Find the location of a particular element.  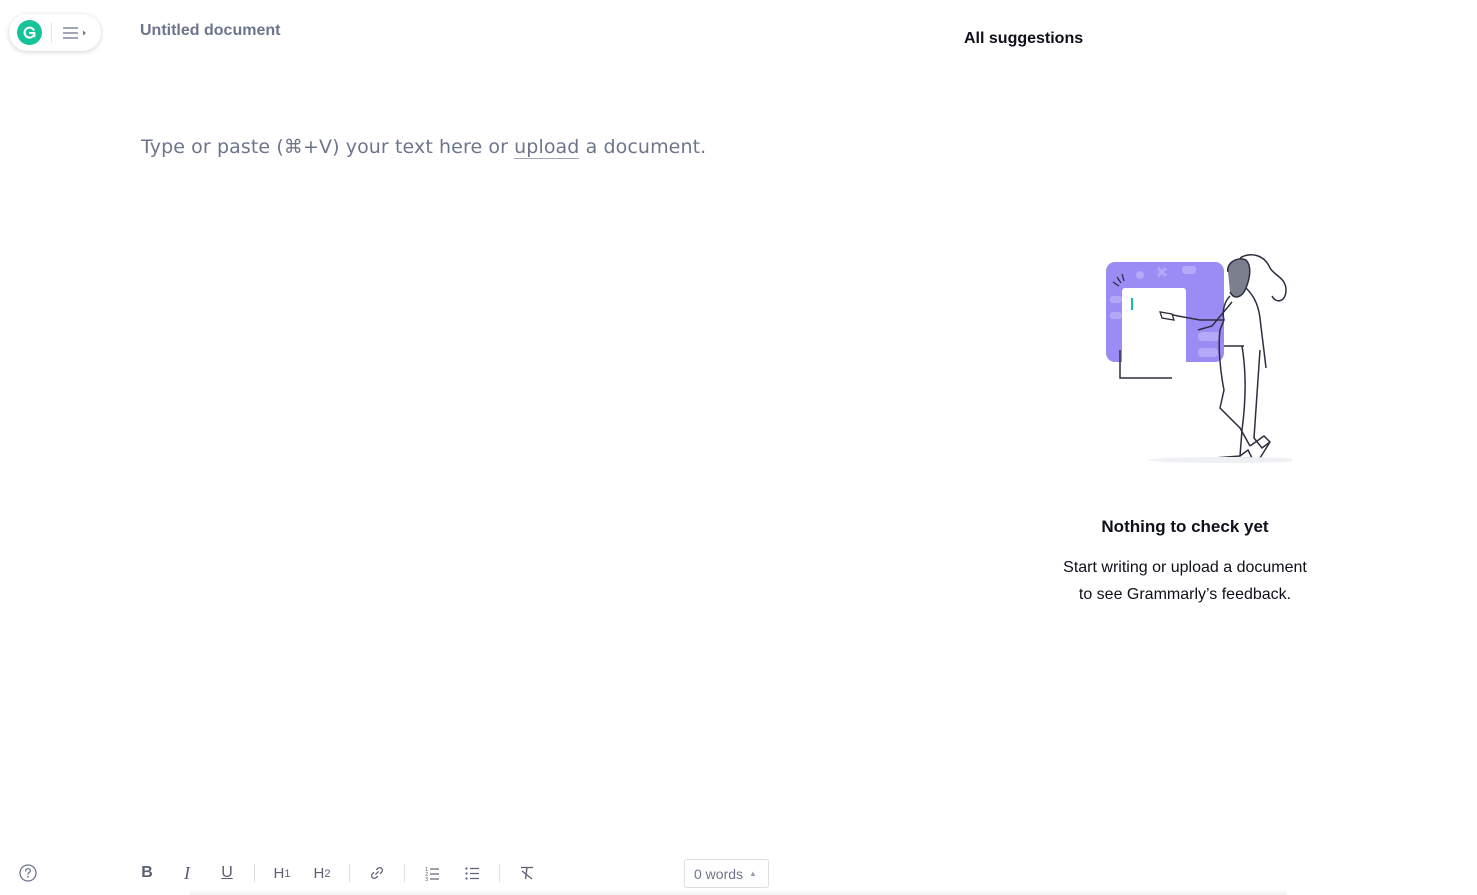

heading-2-digit: 2 is located at coordinates (327, 874).